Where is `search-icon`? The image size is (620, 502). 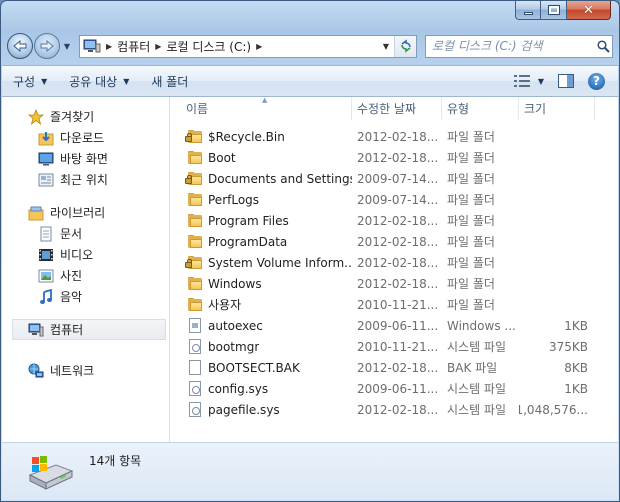
search-icon is located at coordinates (603, 46).